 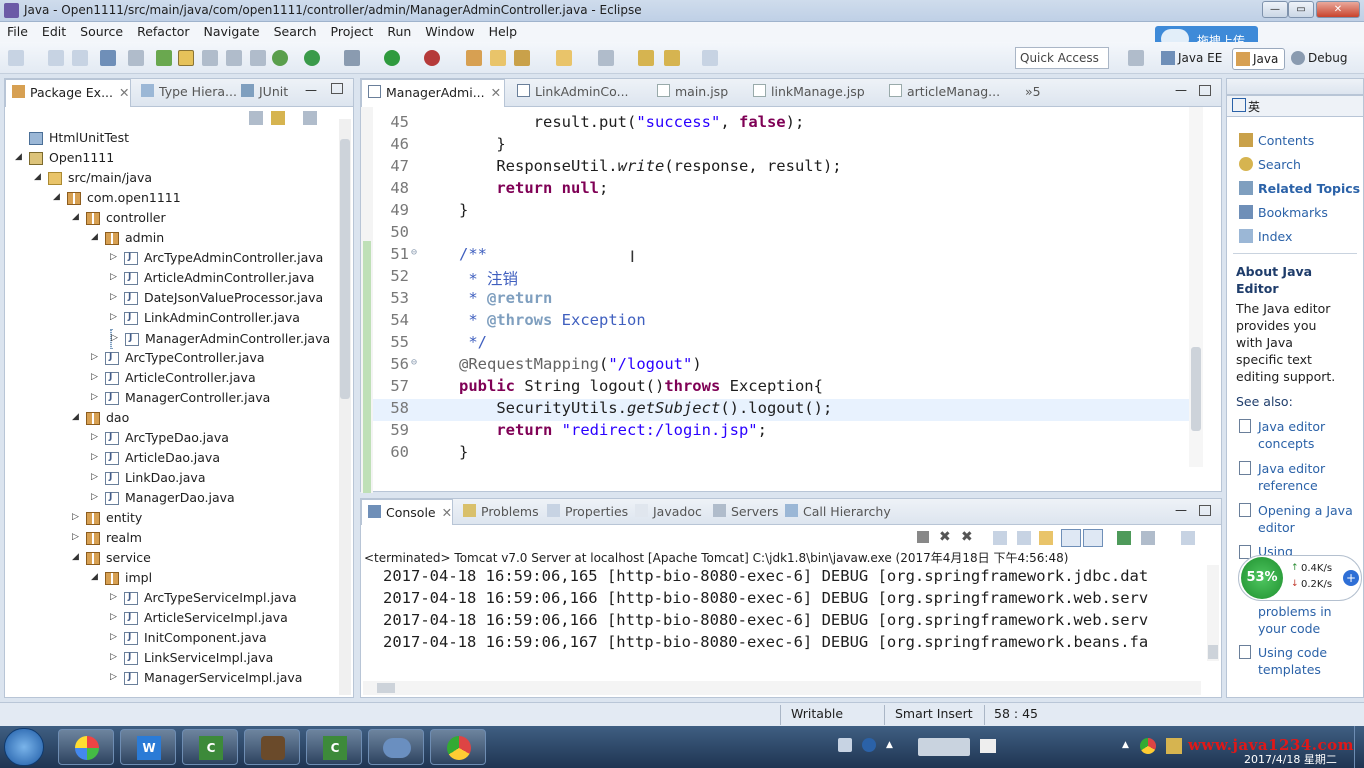 I want to click on tree-node: ▷ ManagerAdminController.java, so click(x=220, y=339).